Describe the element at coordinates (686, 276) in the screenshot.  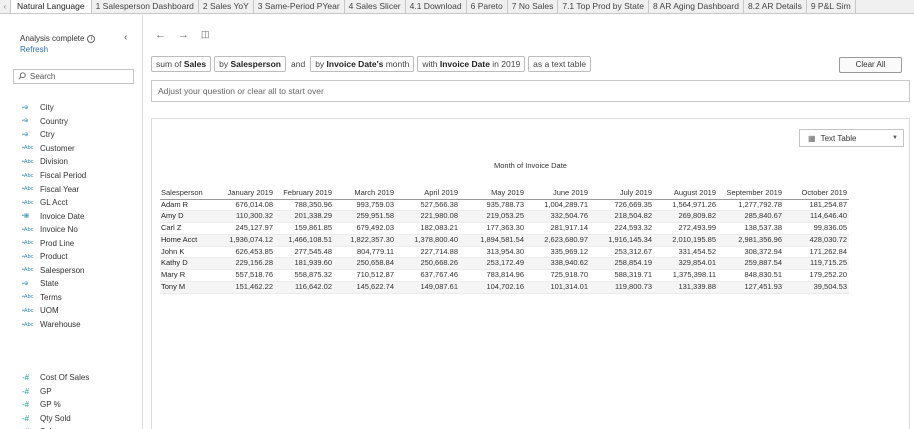
I see `table-cell: 1,375,398.11` at that location.